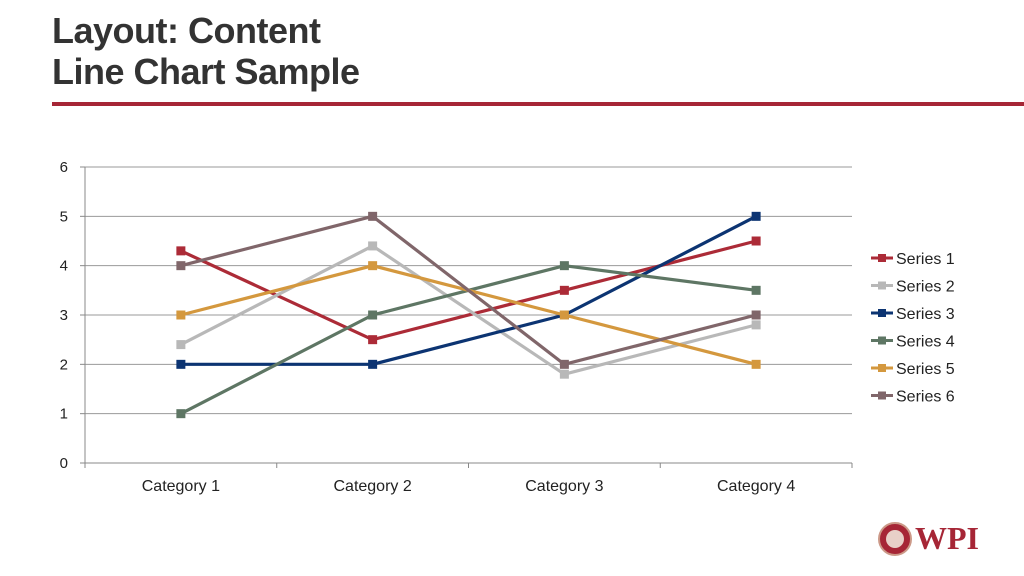 The height and width of the screenshot is (576, 1024). What do you see at coordinates (64, 414) in the screenshot?
I see `y-tick-label: 1` at bounding box center [64, 414].